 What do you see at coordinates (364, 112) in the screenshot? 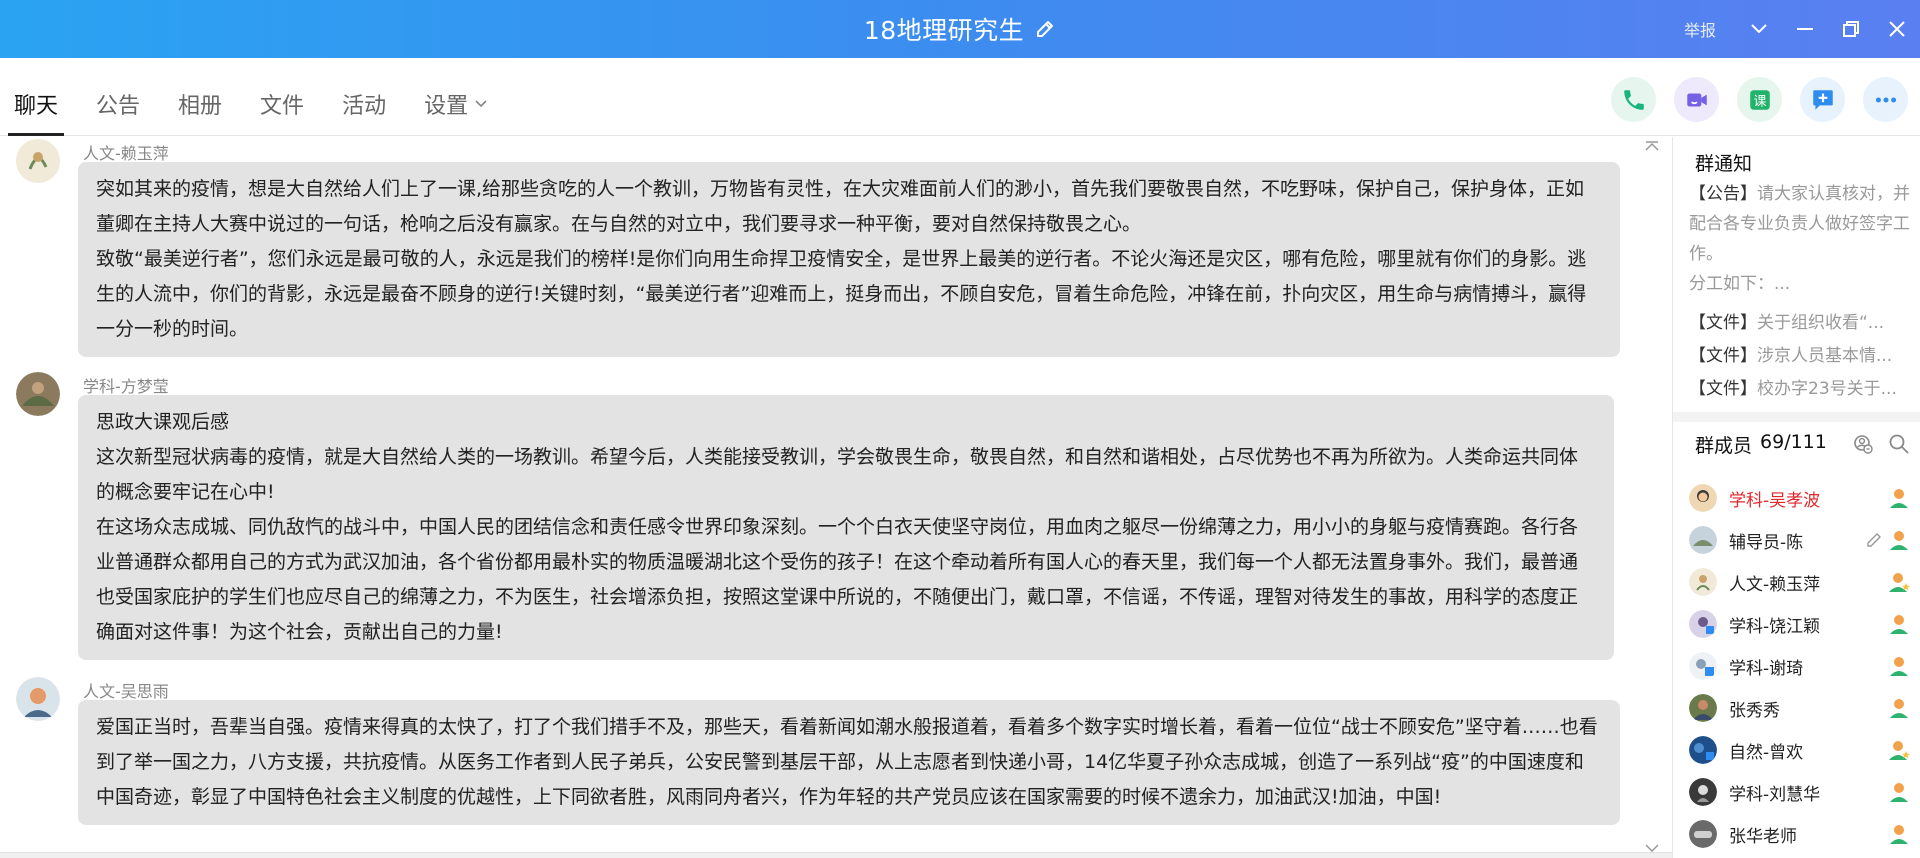
I see `tab-activity: 活动` at bounding box center [364, 112].